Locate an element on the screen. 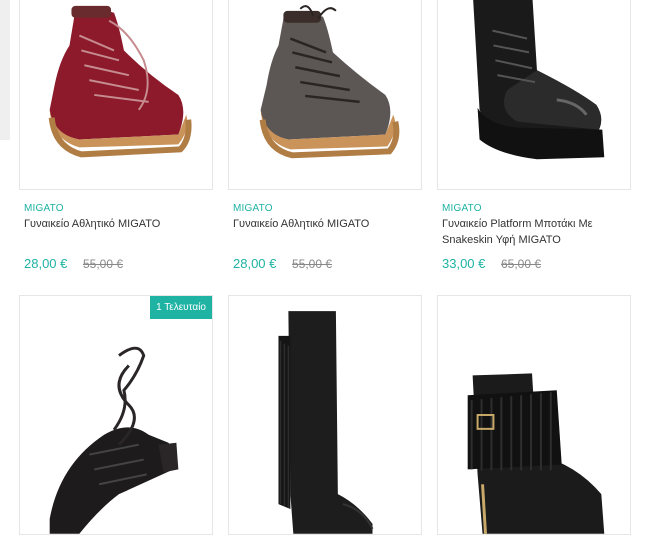 The image size is (657, 535). black-platform-boot-image is located at coordinates (539, 80).